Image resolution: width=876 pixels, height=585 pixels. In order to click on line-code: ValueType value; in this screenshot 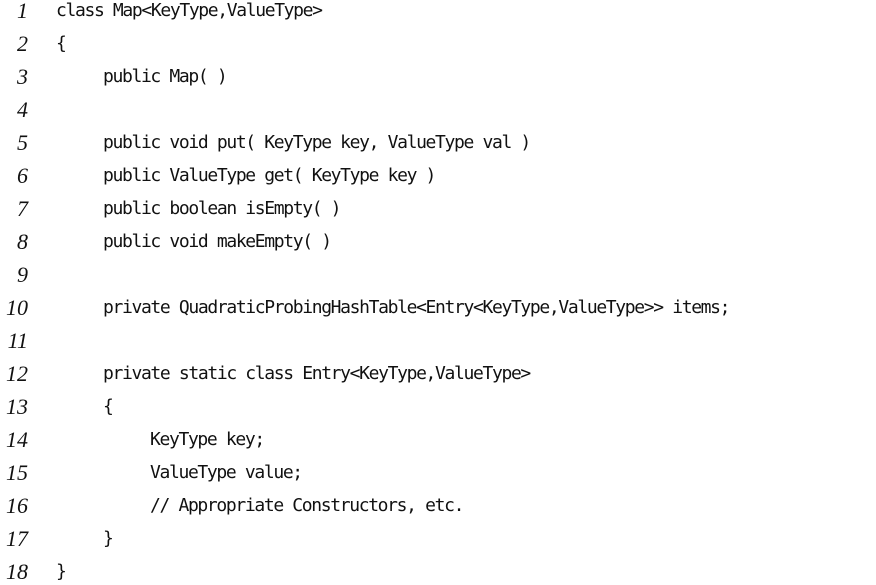, I will do `click(226, 472)`.